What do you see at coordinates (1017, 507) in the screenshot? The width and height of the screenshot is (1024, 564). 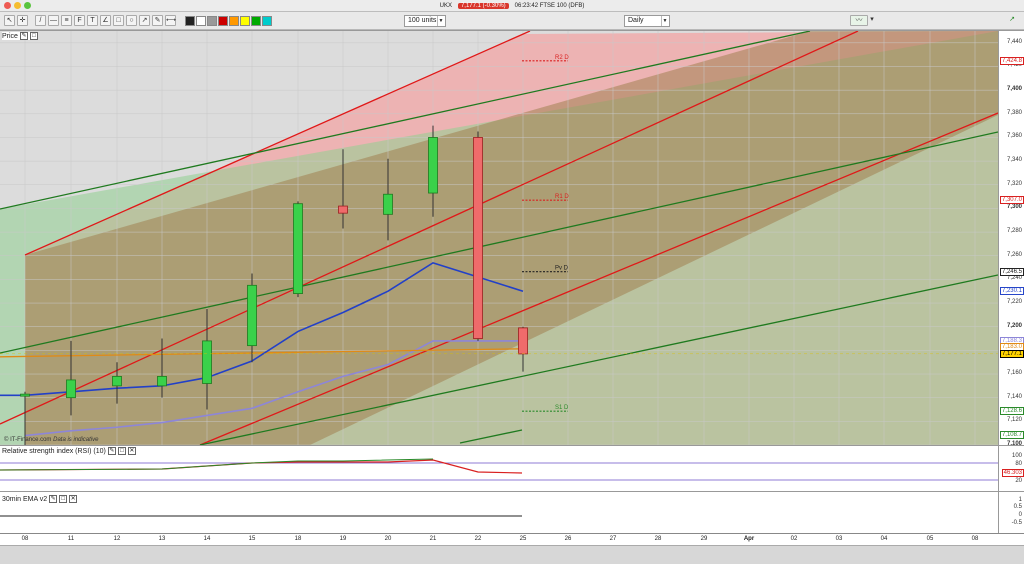 I see `ema-tick: 0.5` at bounding box center [1017, 507].